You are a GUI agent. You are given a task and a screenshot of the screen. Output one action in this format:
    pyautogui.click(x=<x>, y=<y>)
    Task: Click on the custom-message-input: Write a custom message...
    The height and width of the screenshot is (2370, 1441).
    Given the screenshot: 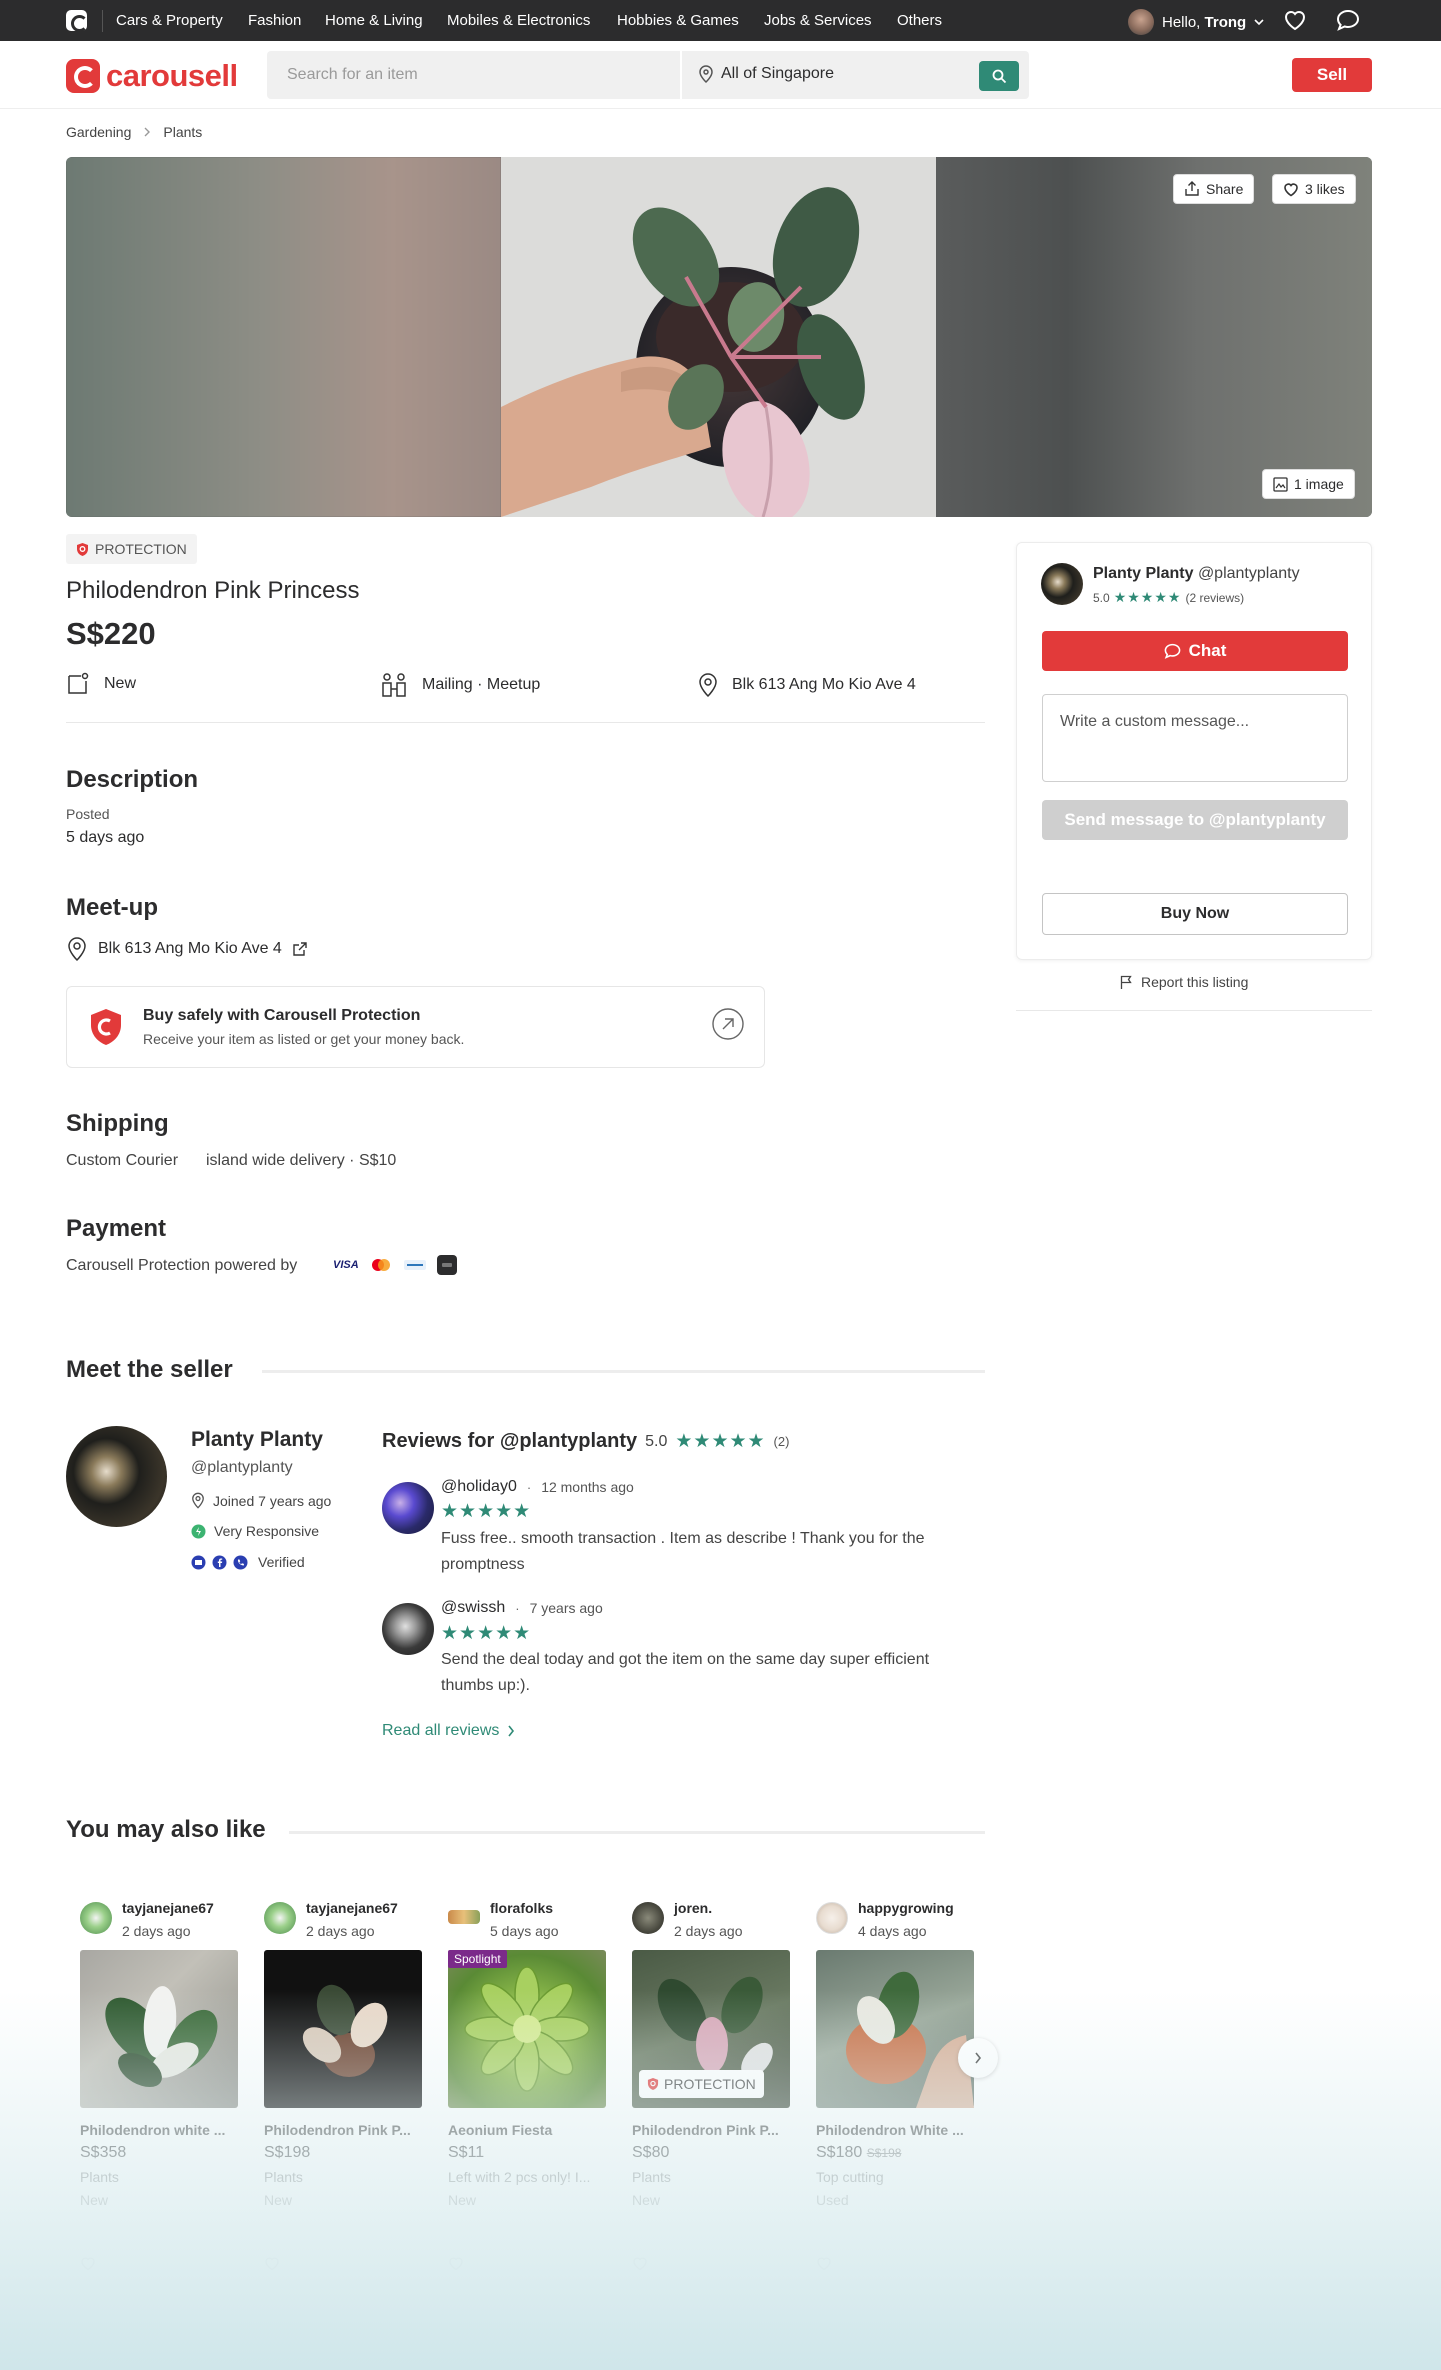 What is the action you would take?
    pyautogui.click(x=1195, y=738)
    